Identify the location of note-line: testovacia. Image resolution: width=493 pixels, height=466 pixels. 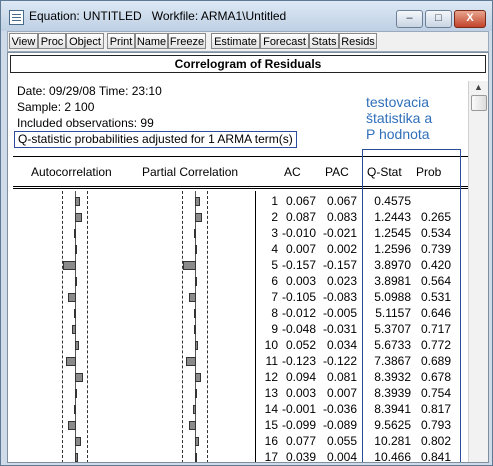
(398, 102).